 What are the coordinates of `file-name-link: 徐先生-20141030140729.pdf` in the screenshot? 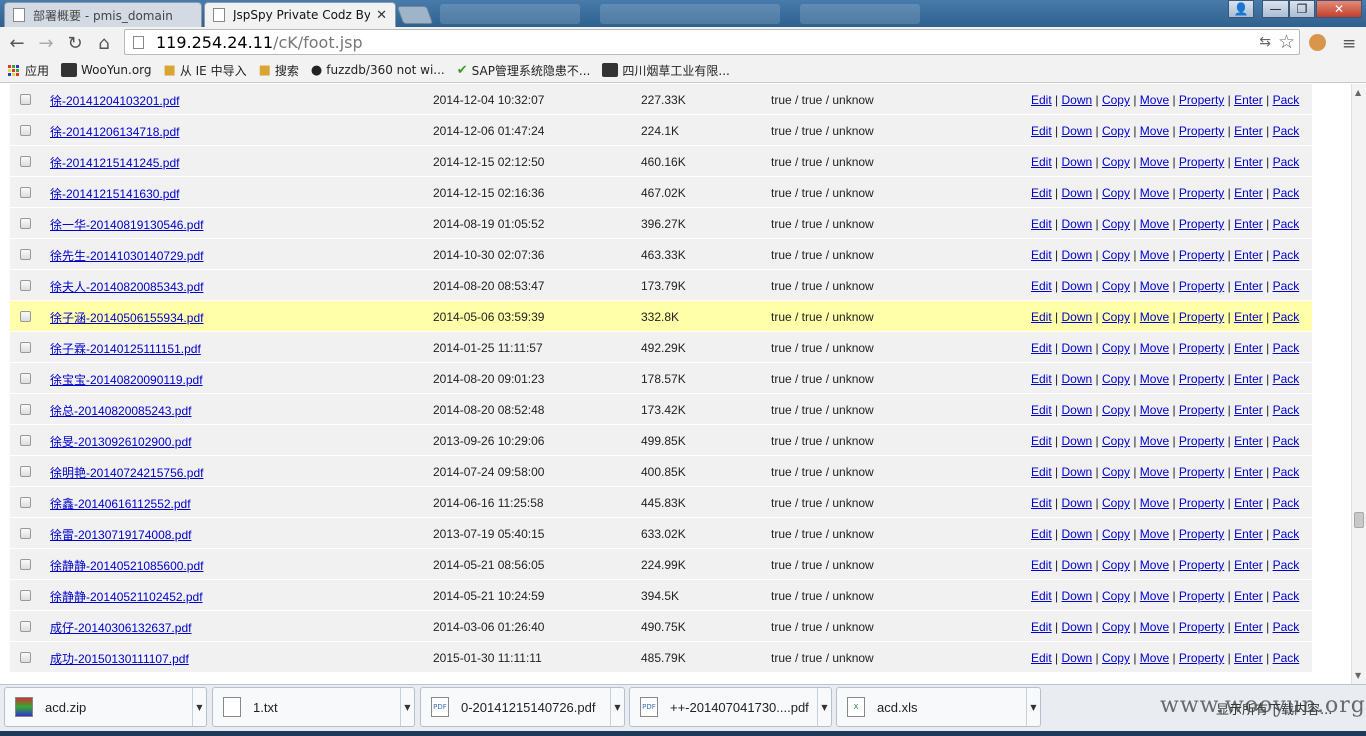 It's located at (126, 255).